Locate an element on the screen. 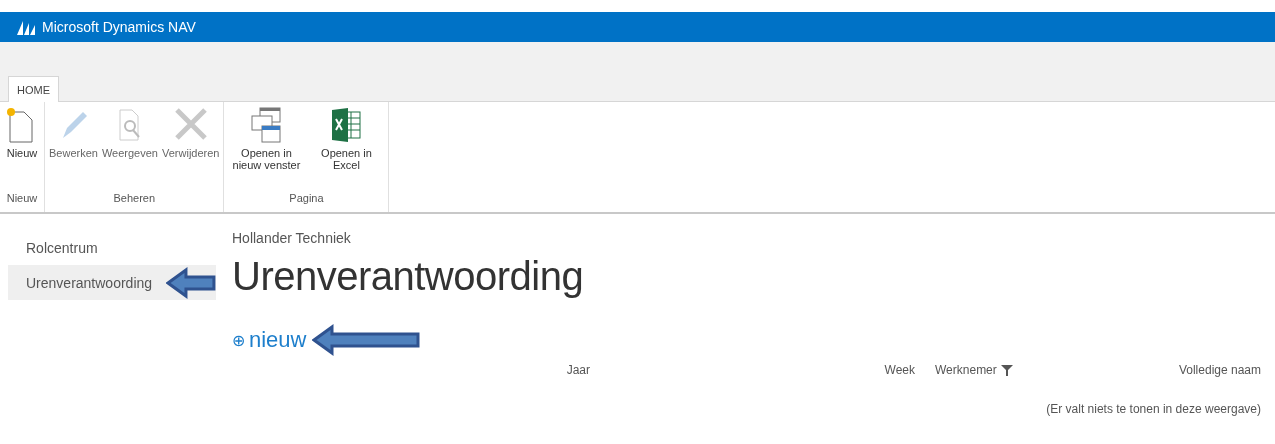  sidebar-item: Urenverantwoording is located at coordinates (112, 282).